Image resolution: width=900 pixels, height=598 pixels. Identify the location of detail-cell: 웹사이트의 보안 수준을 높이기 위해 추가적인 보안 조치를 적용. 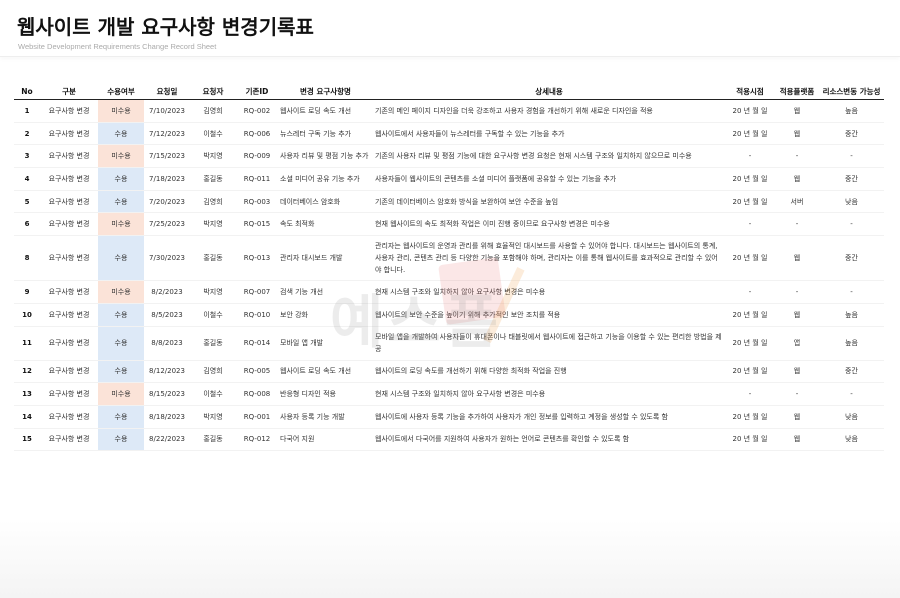
(549, 315).